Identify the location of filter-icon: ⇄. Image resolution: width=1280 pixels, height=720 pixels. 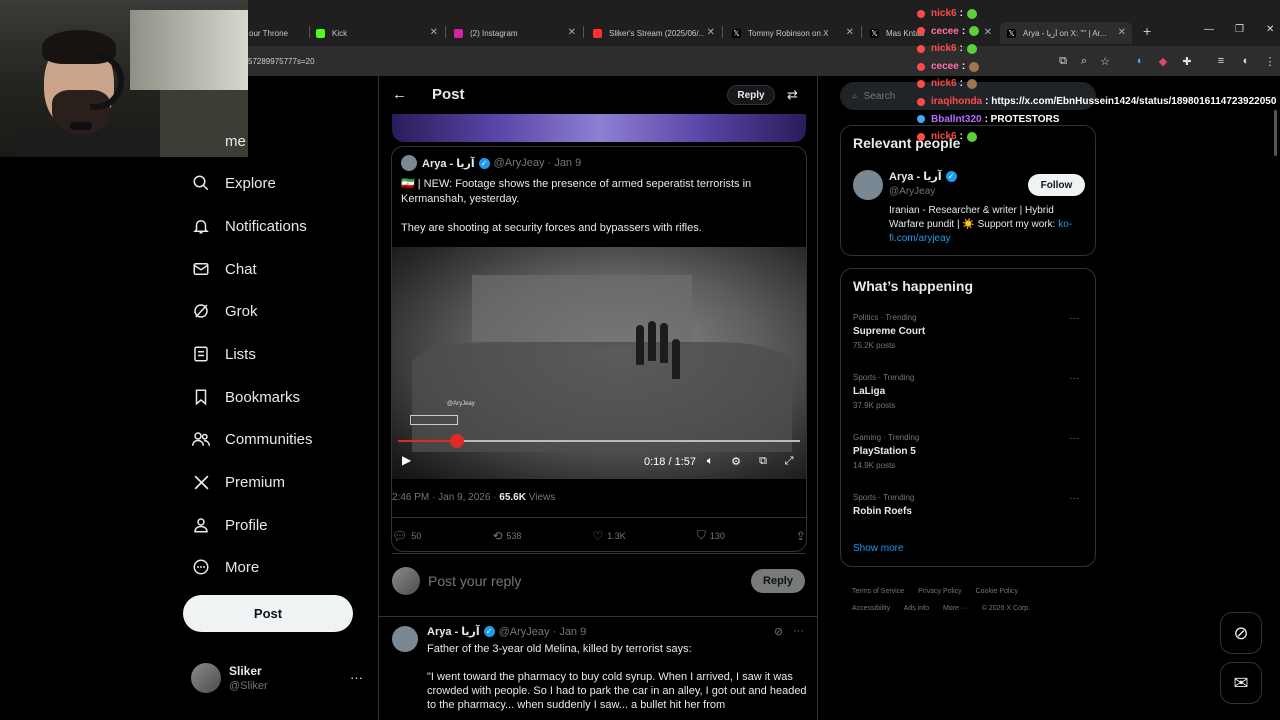
(792, 95).